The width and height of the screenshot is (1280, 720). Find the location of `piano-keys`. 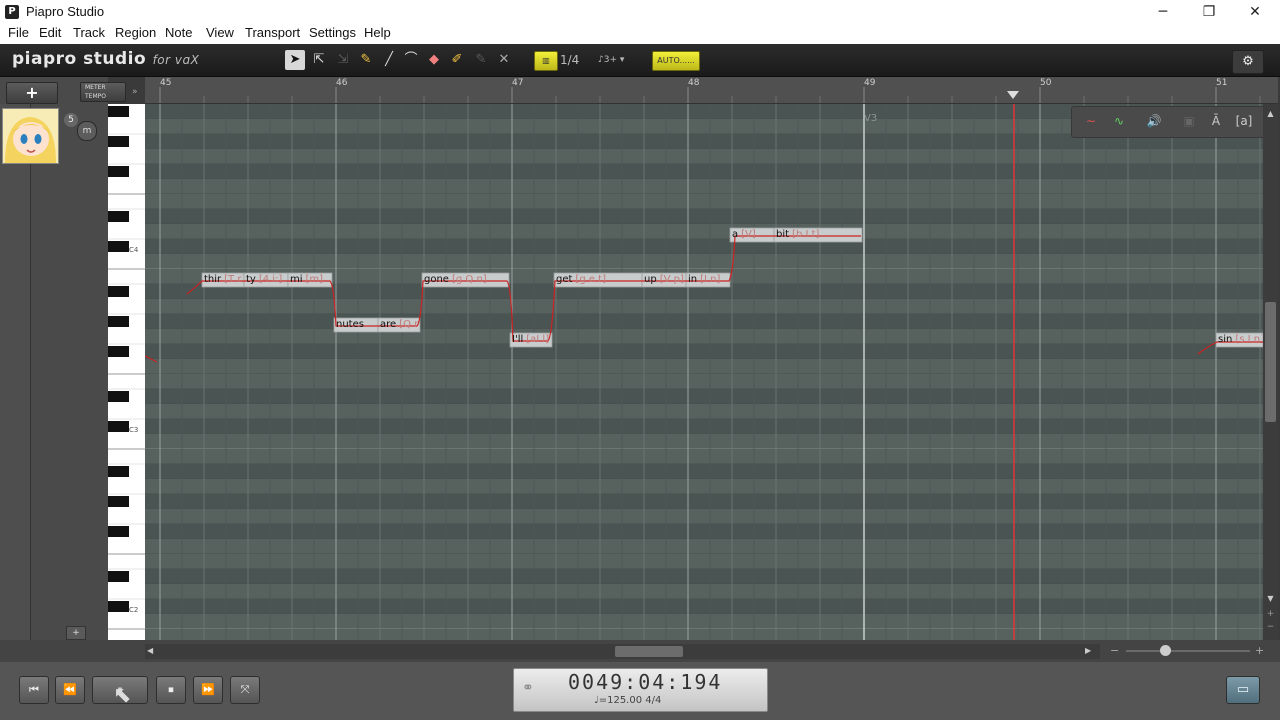

piano-keys is located at coordinates (126, 372).